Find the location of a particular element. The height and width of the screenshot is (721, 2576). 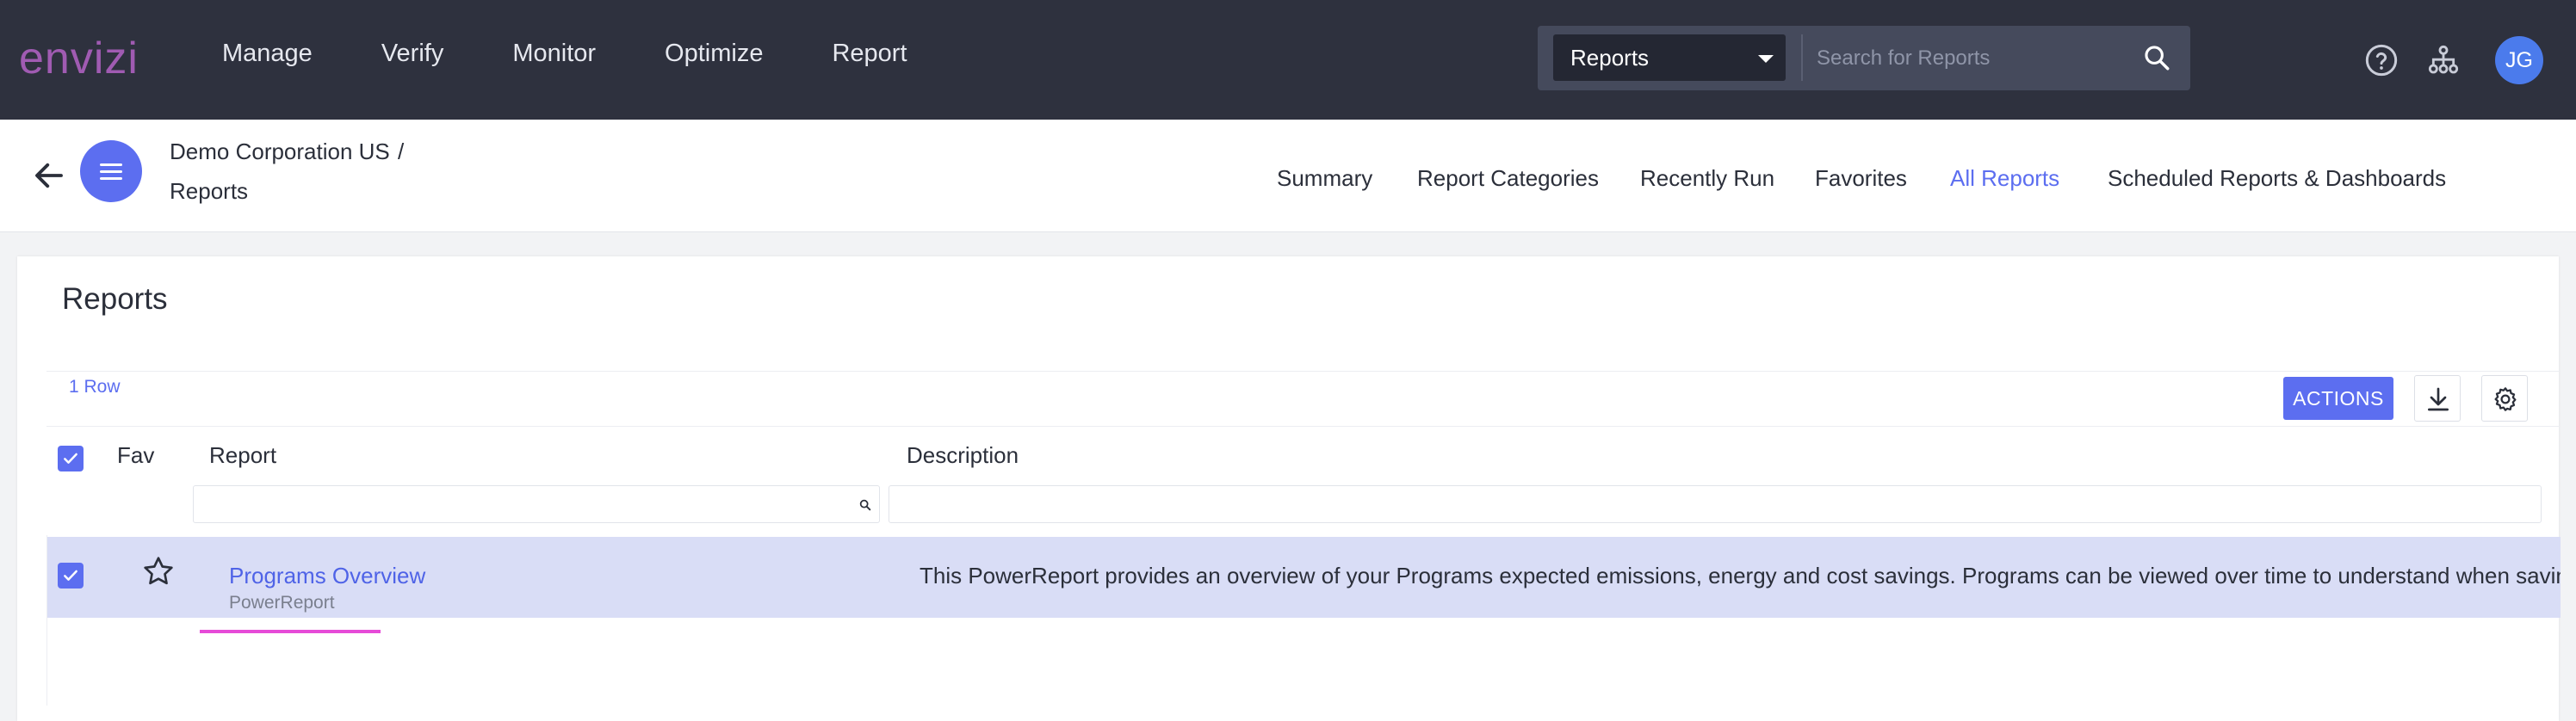

tab-favorites: Favorites is located at coordinates (1861, 178).